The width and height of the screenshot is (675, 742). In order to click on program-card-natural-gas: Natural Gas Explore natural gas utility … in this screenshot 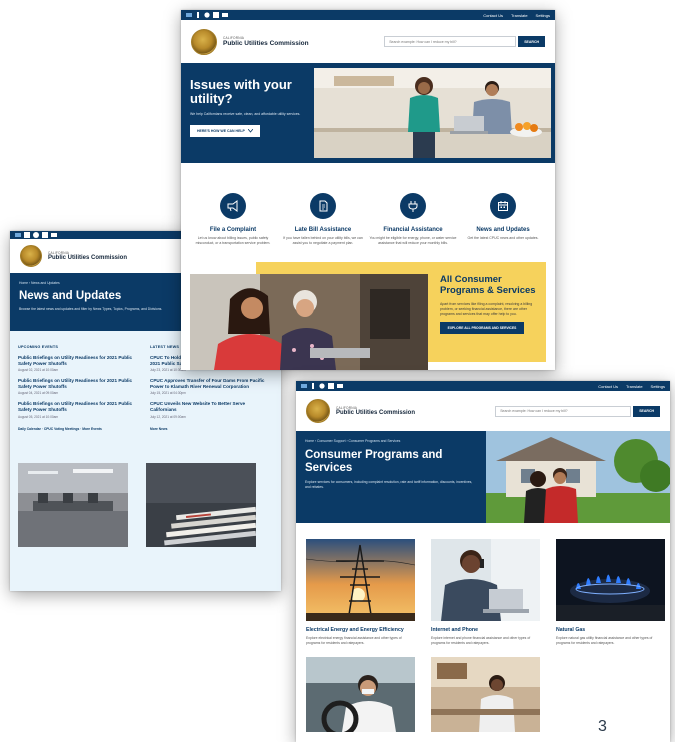, I will do `click(610, 592)`.